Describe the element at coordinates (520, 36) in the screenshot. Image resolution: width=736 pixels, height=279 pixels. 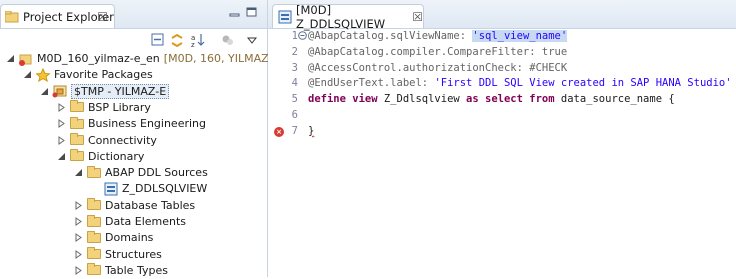
I see `code-token: 'sql_view_name'` at that location.